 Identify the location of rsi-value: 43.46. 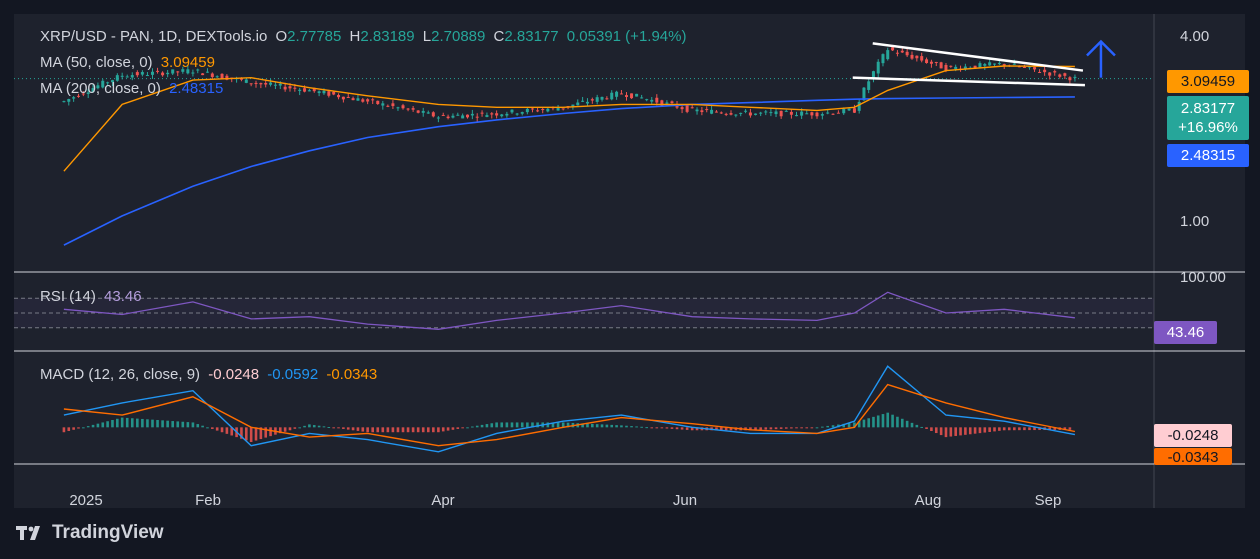
(123, 296).